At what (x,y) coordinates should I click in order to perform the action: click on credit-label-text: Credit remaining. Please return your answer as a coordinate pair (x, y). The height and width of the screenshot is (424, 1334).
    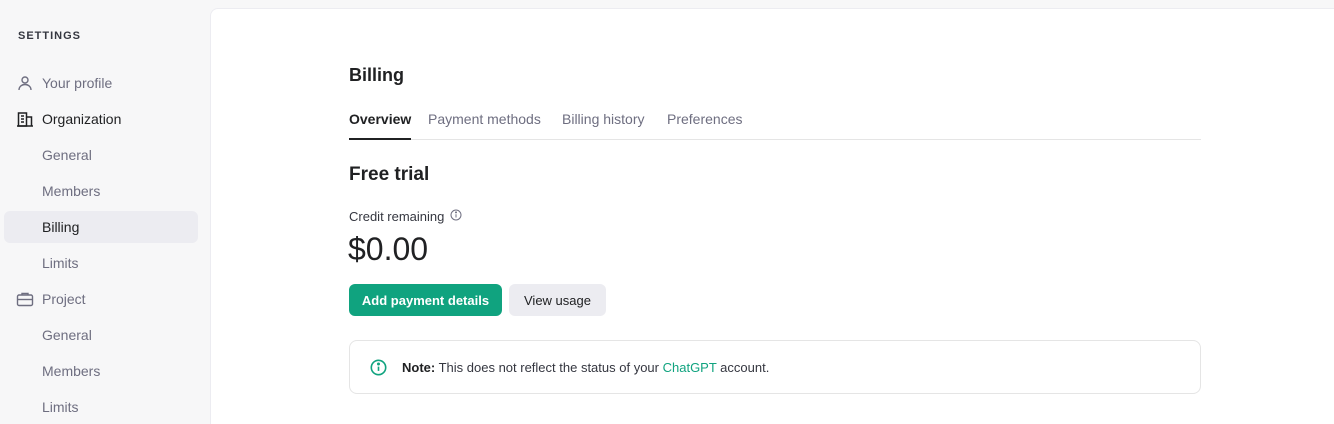
    Looking at the image, I should click on (397, 216).